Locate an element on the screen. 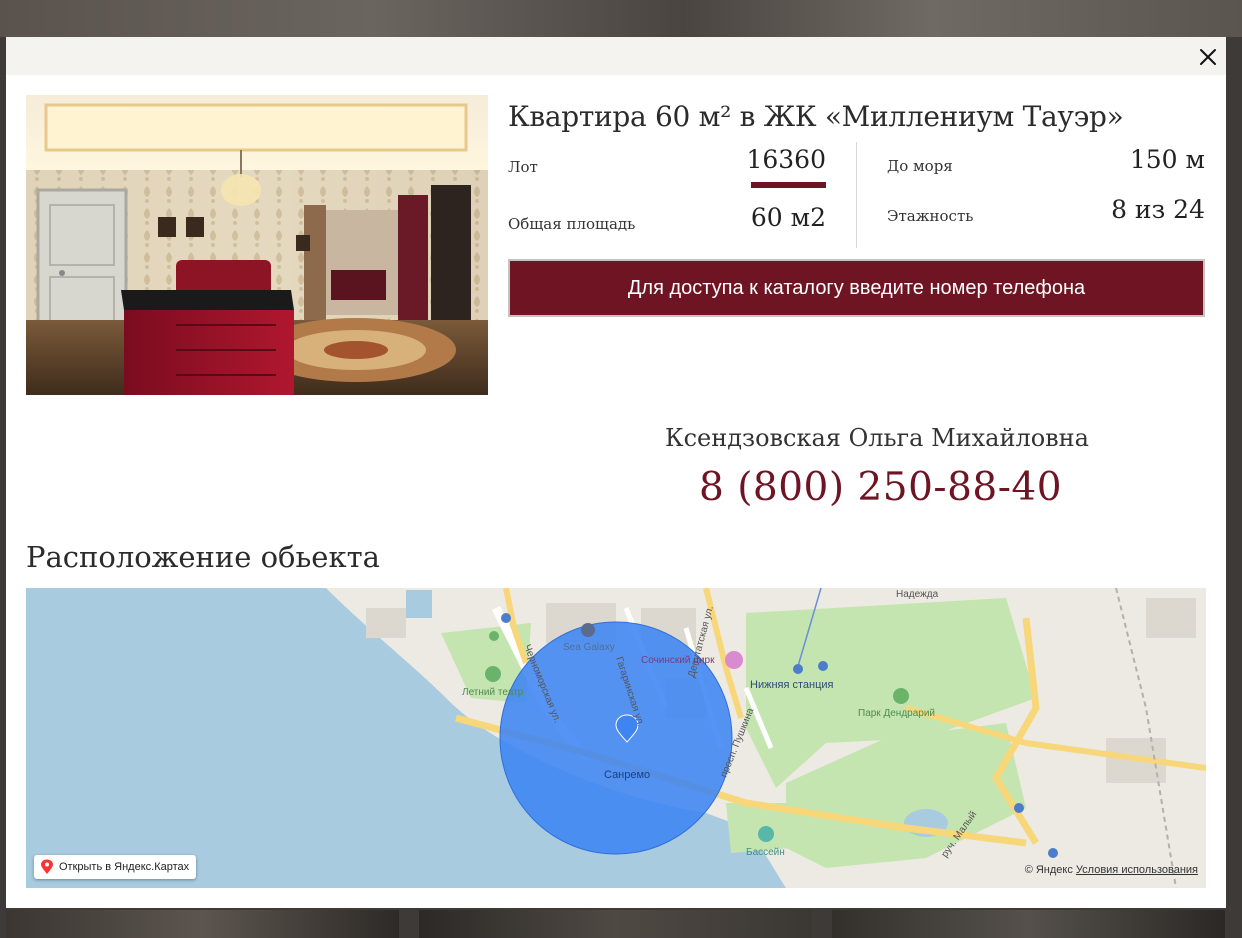 The height and width of the screenshot is (938, 1242). map-label: Летний театр is located at coordinates (493, 692).